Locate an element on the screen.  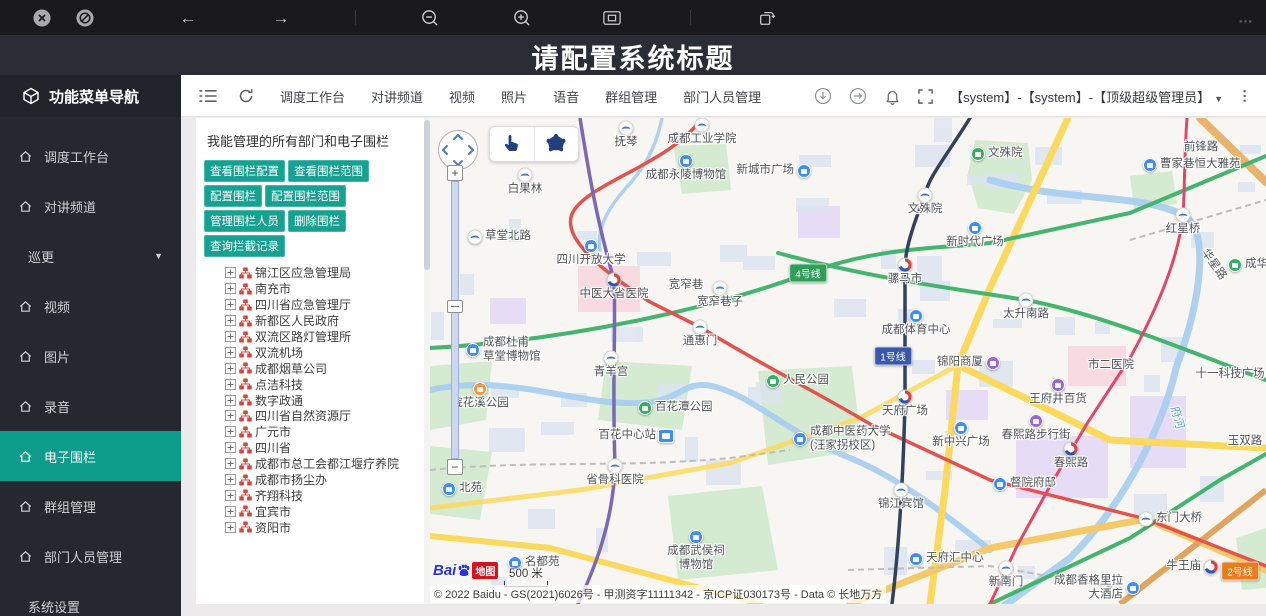
tab-dept-personnel: 部门人员管理 is located at coordinates (722, 96).